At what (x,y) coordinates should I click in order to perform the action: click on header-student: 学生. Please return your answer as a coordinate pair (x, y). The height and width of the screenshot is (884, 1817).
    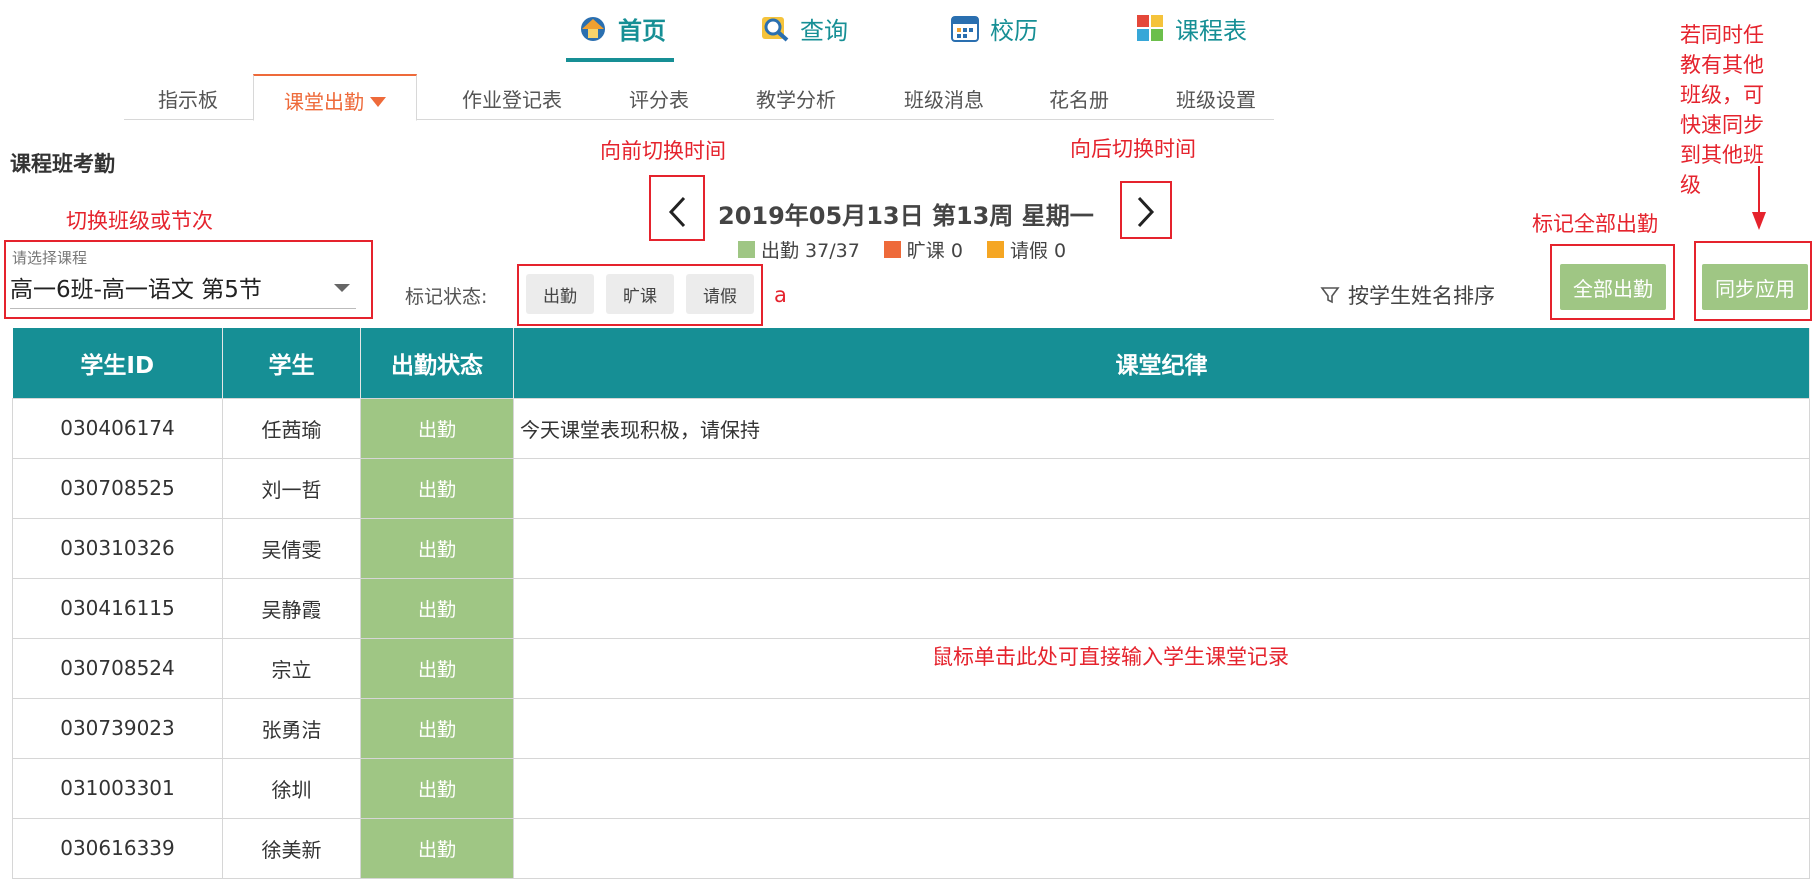
    Looking at the image, I should click on (291, 363).